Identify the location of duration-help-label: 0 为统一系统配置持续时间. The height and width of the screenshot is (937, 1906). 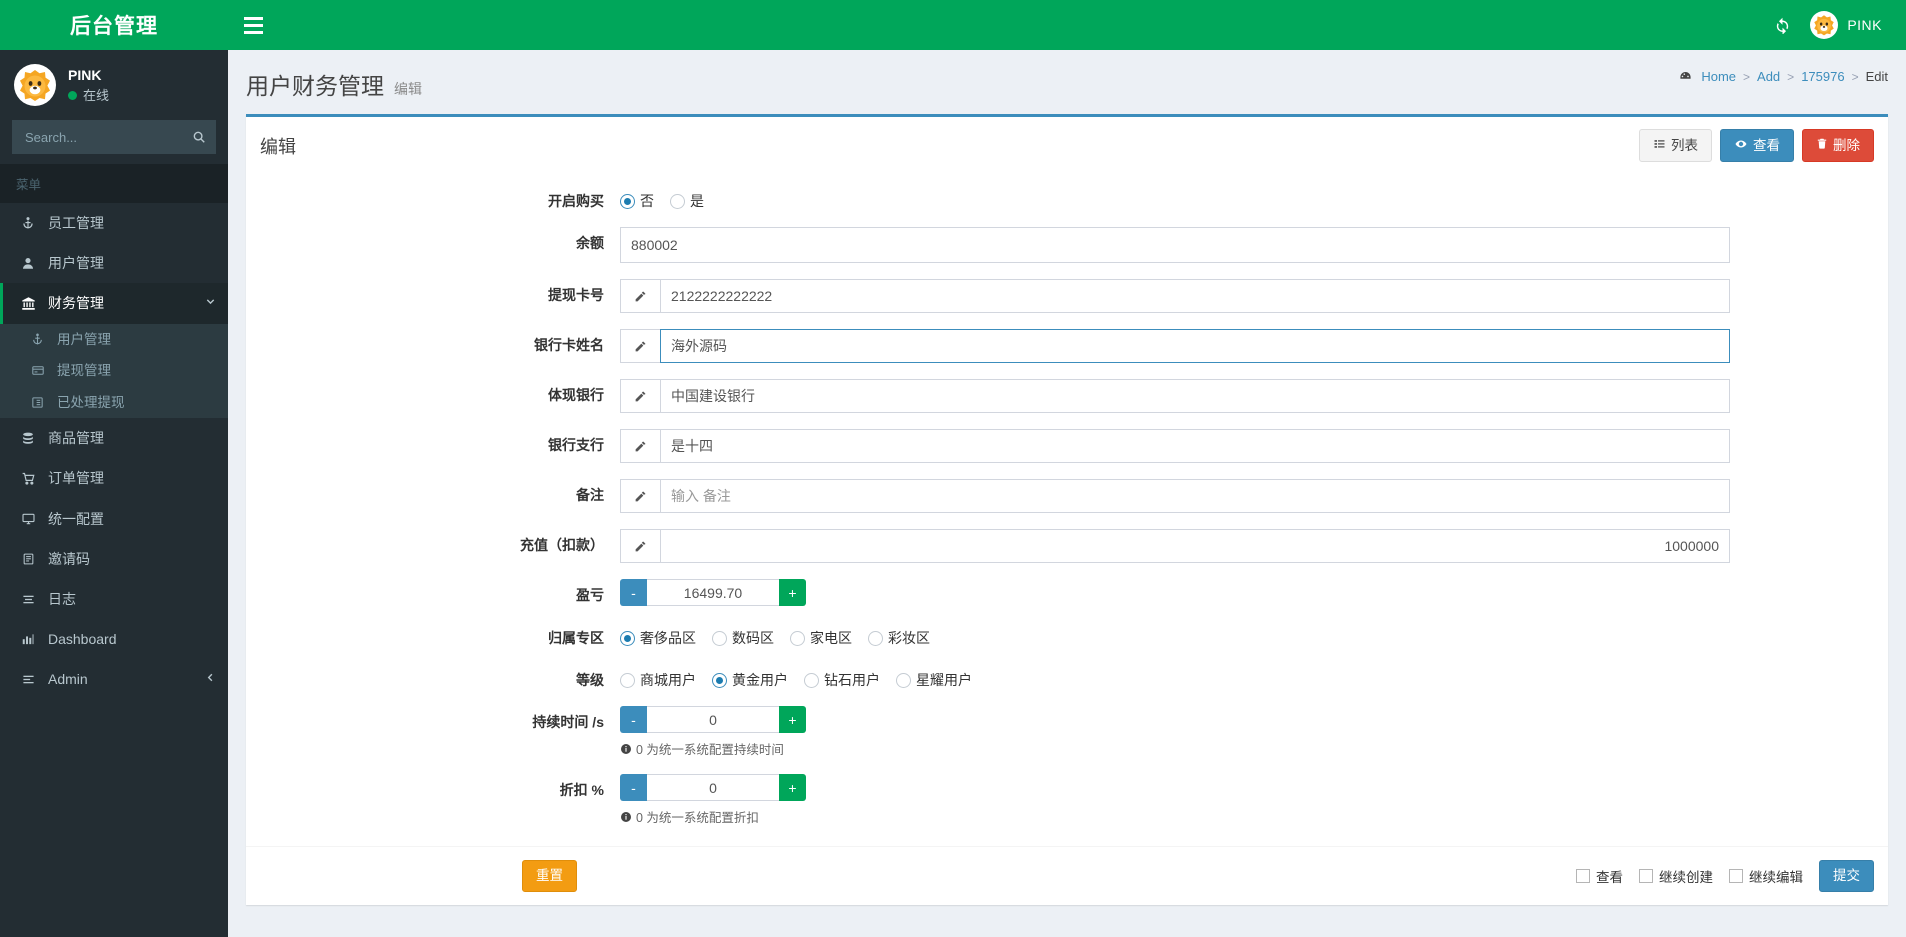
(710, 750).